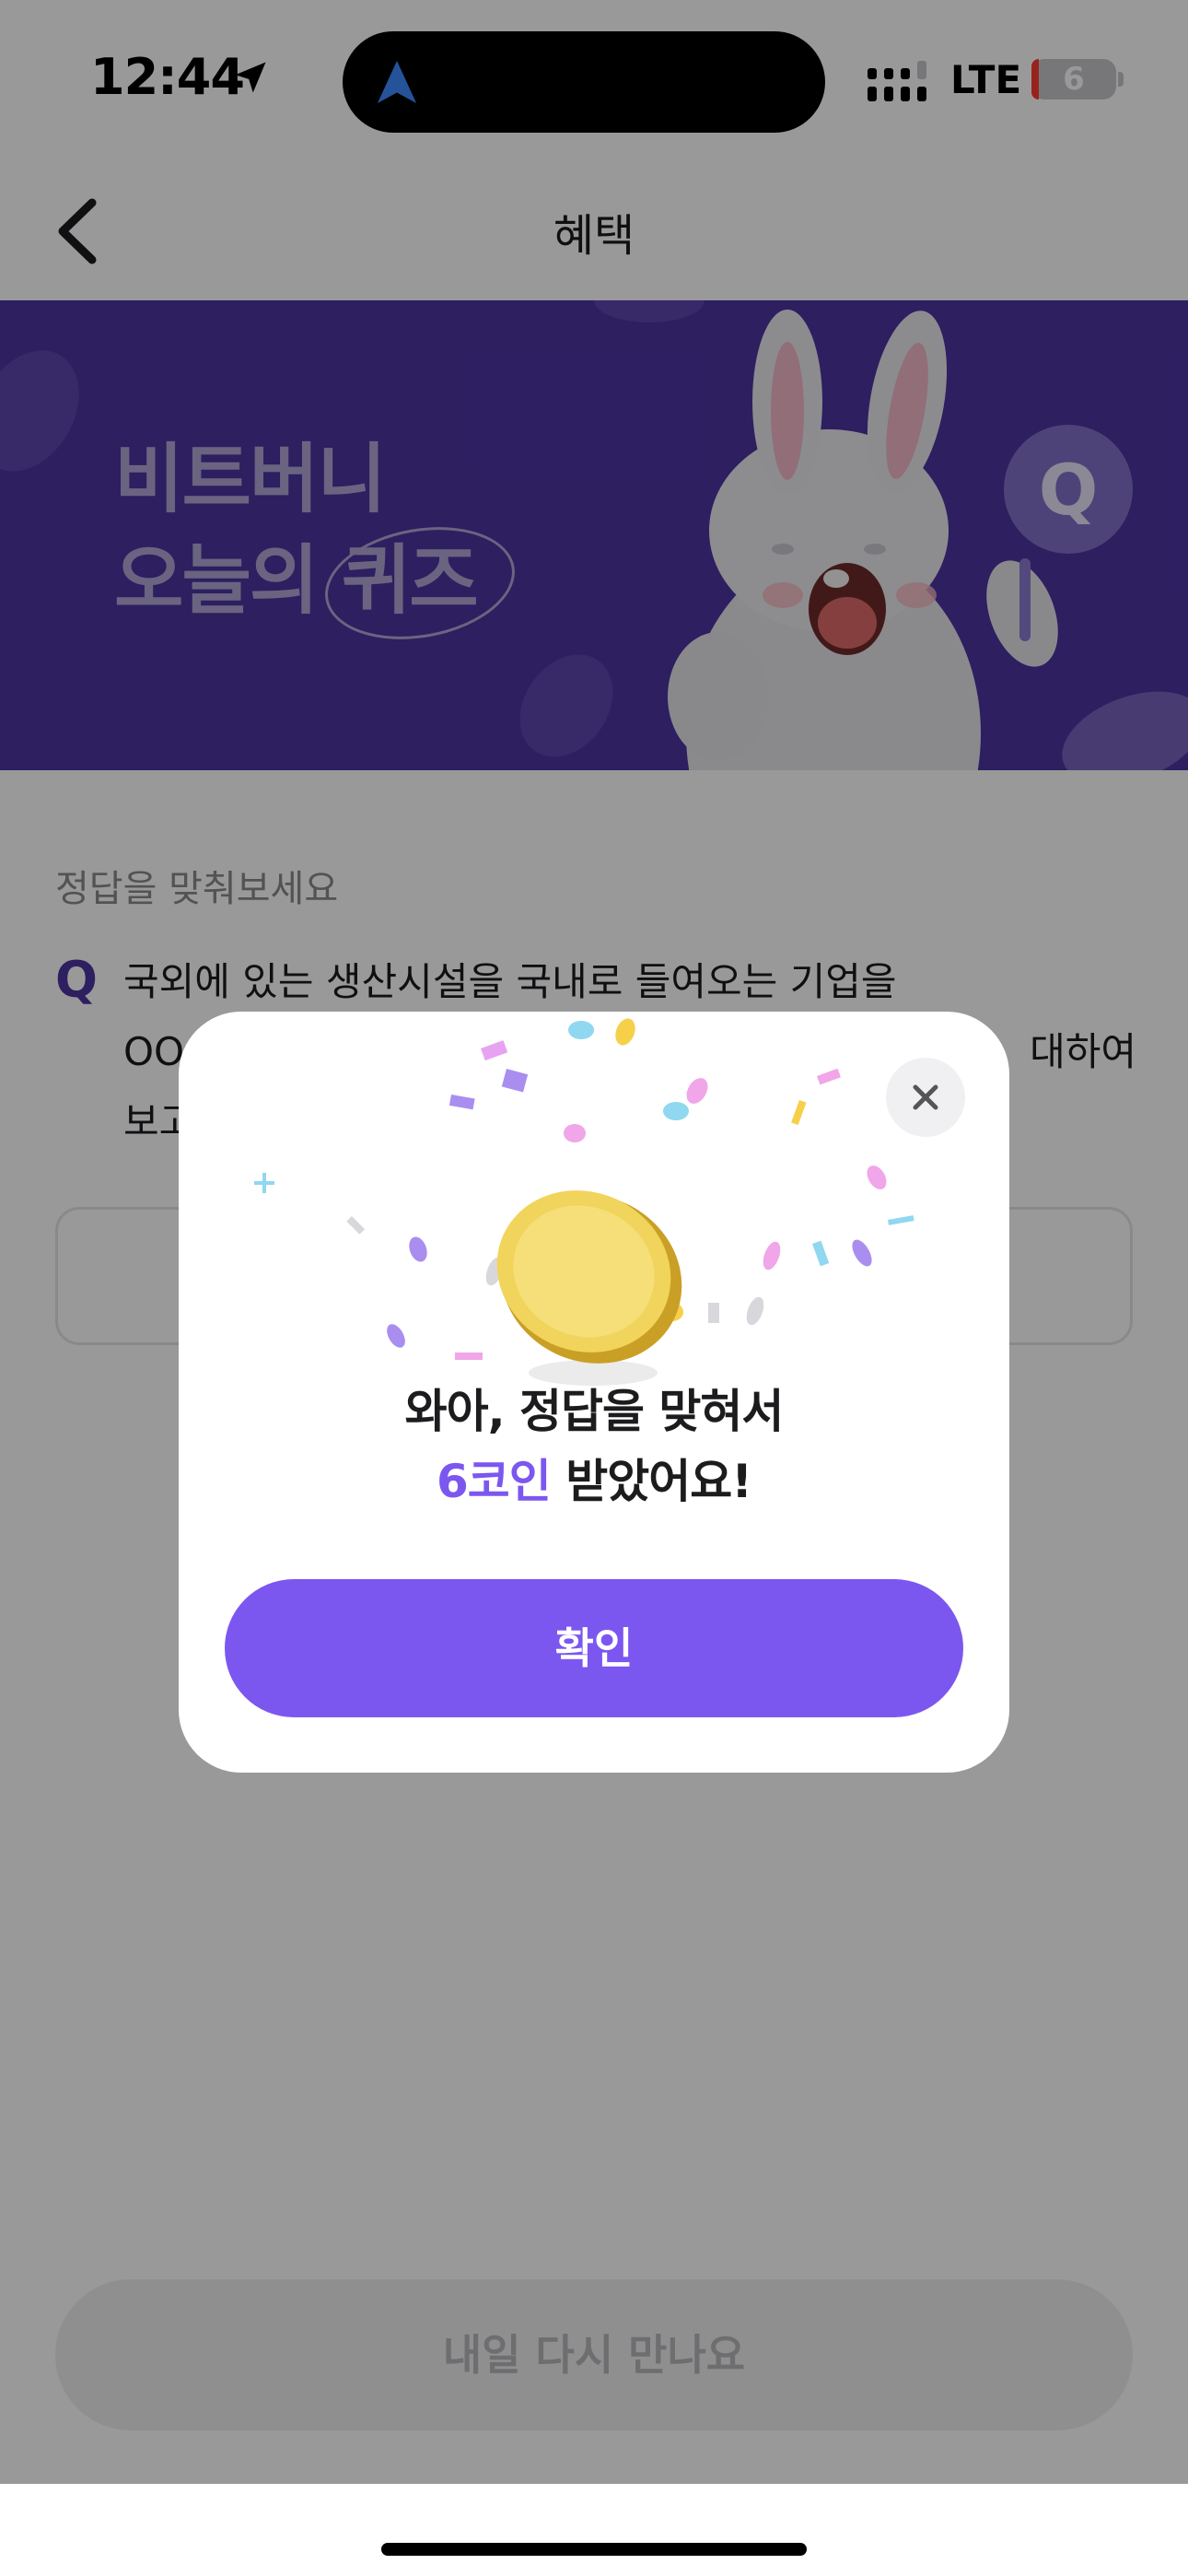 The image size is (1188, 2576). What do you see at coordinates (594, 2530) in the screenshot?
I see `home-area` at bounding box center [594, 2530].